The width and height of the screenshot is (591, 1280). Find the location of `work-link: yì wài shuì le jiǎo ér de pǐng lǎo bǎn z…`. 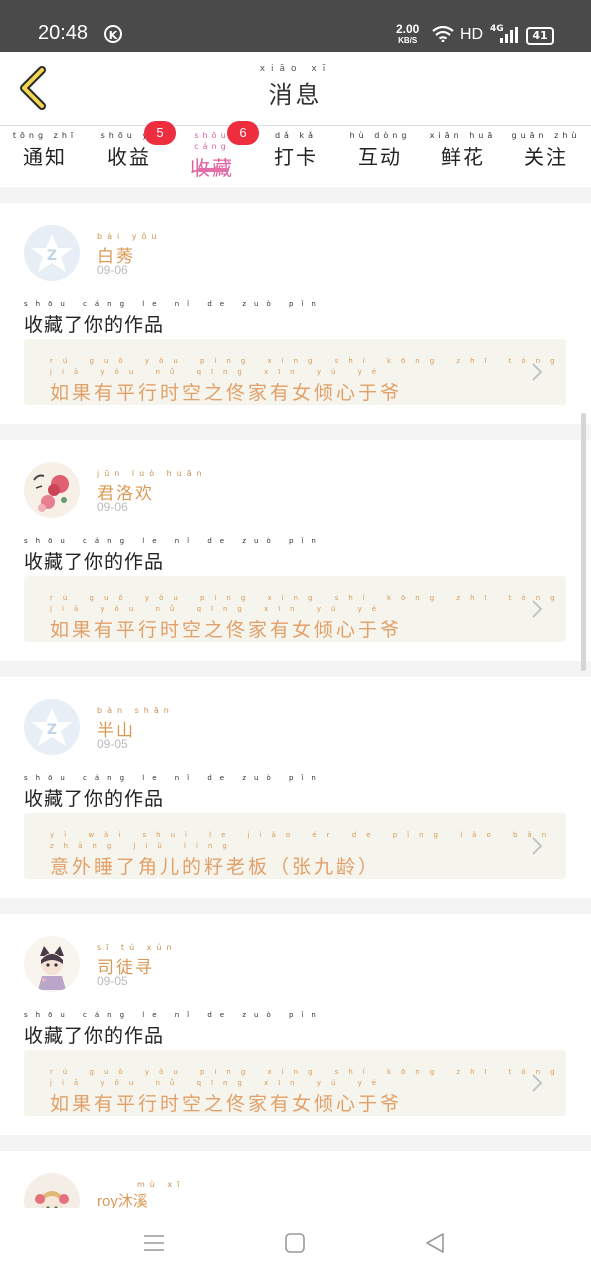

work-link: yì wài shuì le jiǎo ér de pǐng lǎo bǎn z… is located at coordinates (295, 846).